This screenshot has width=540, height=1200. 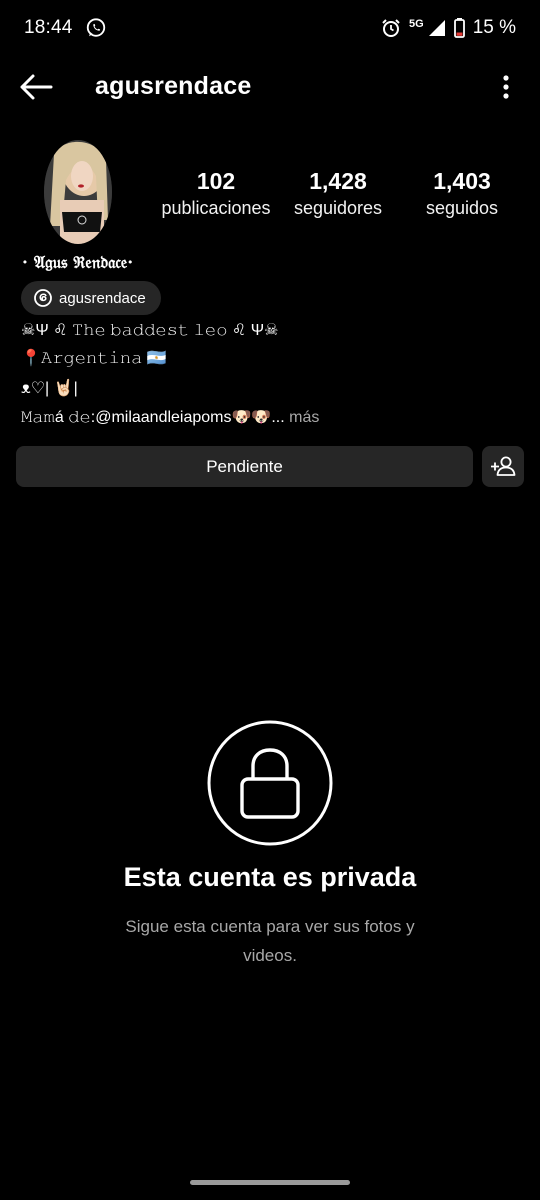 I want to click on stat-posts: 102 publicaciones, so click(x=216, y=195).